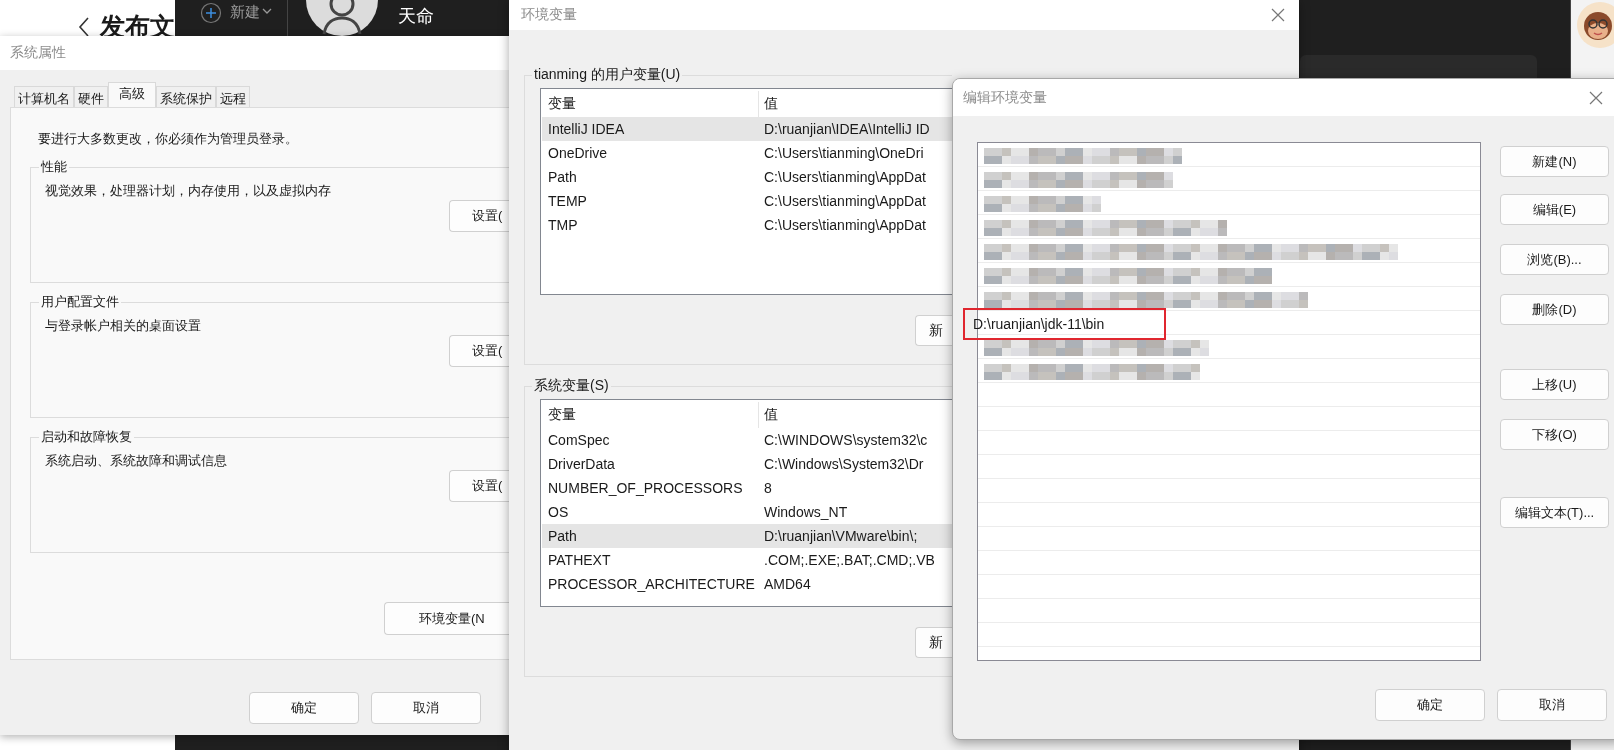 This screenshot has height=750, width=1614. What do you see at coordinates (91, 96) in the screenshot?
I see `tab: 硬件` at bounding box center [91, 96].